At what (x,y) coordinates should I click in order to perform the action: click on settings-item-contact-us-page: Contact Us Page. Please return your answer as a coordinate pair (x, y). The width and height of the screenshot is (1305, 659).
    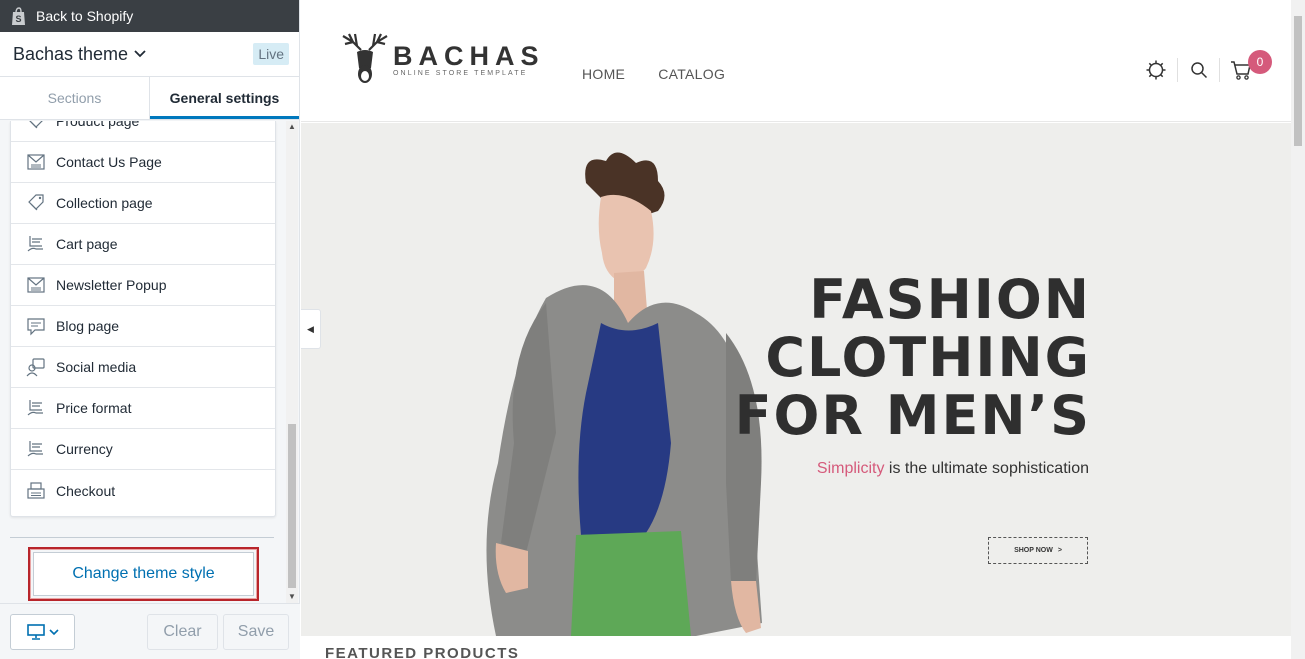
    Looking at the image, I should click on (143, 162).